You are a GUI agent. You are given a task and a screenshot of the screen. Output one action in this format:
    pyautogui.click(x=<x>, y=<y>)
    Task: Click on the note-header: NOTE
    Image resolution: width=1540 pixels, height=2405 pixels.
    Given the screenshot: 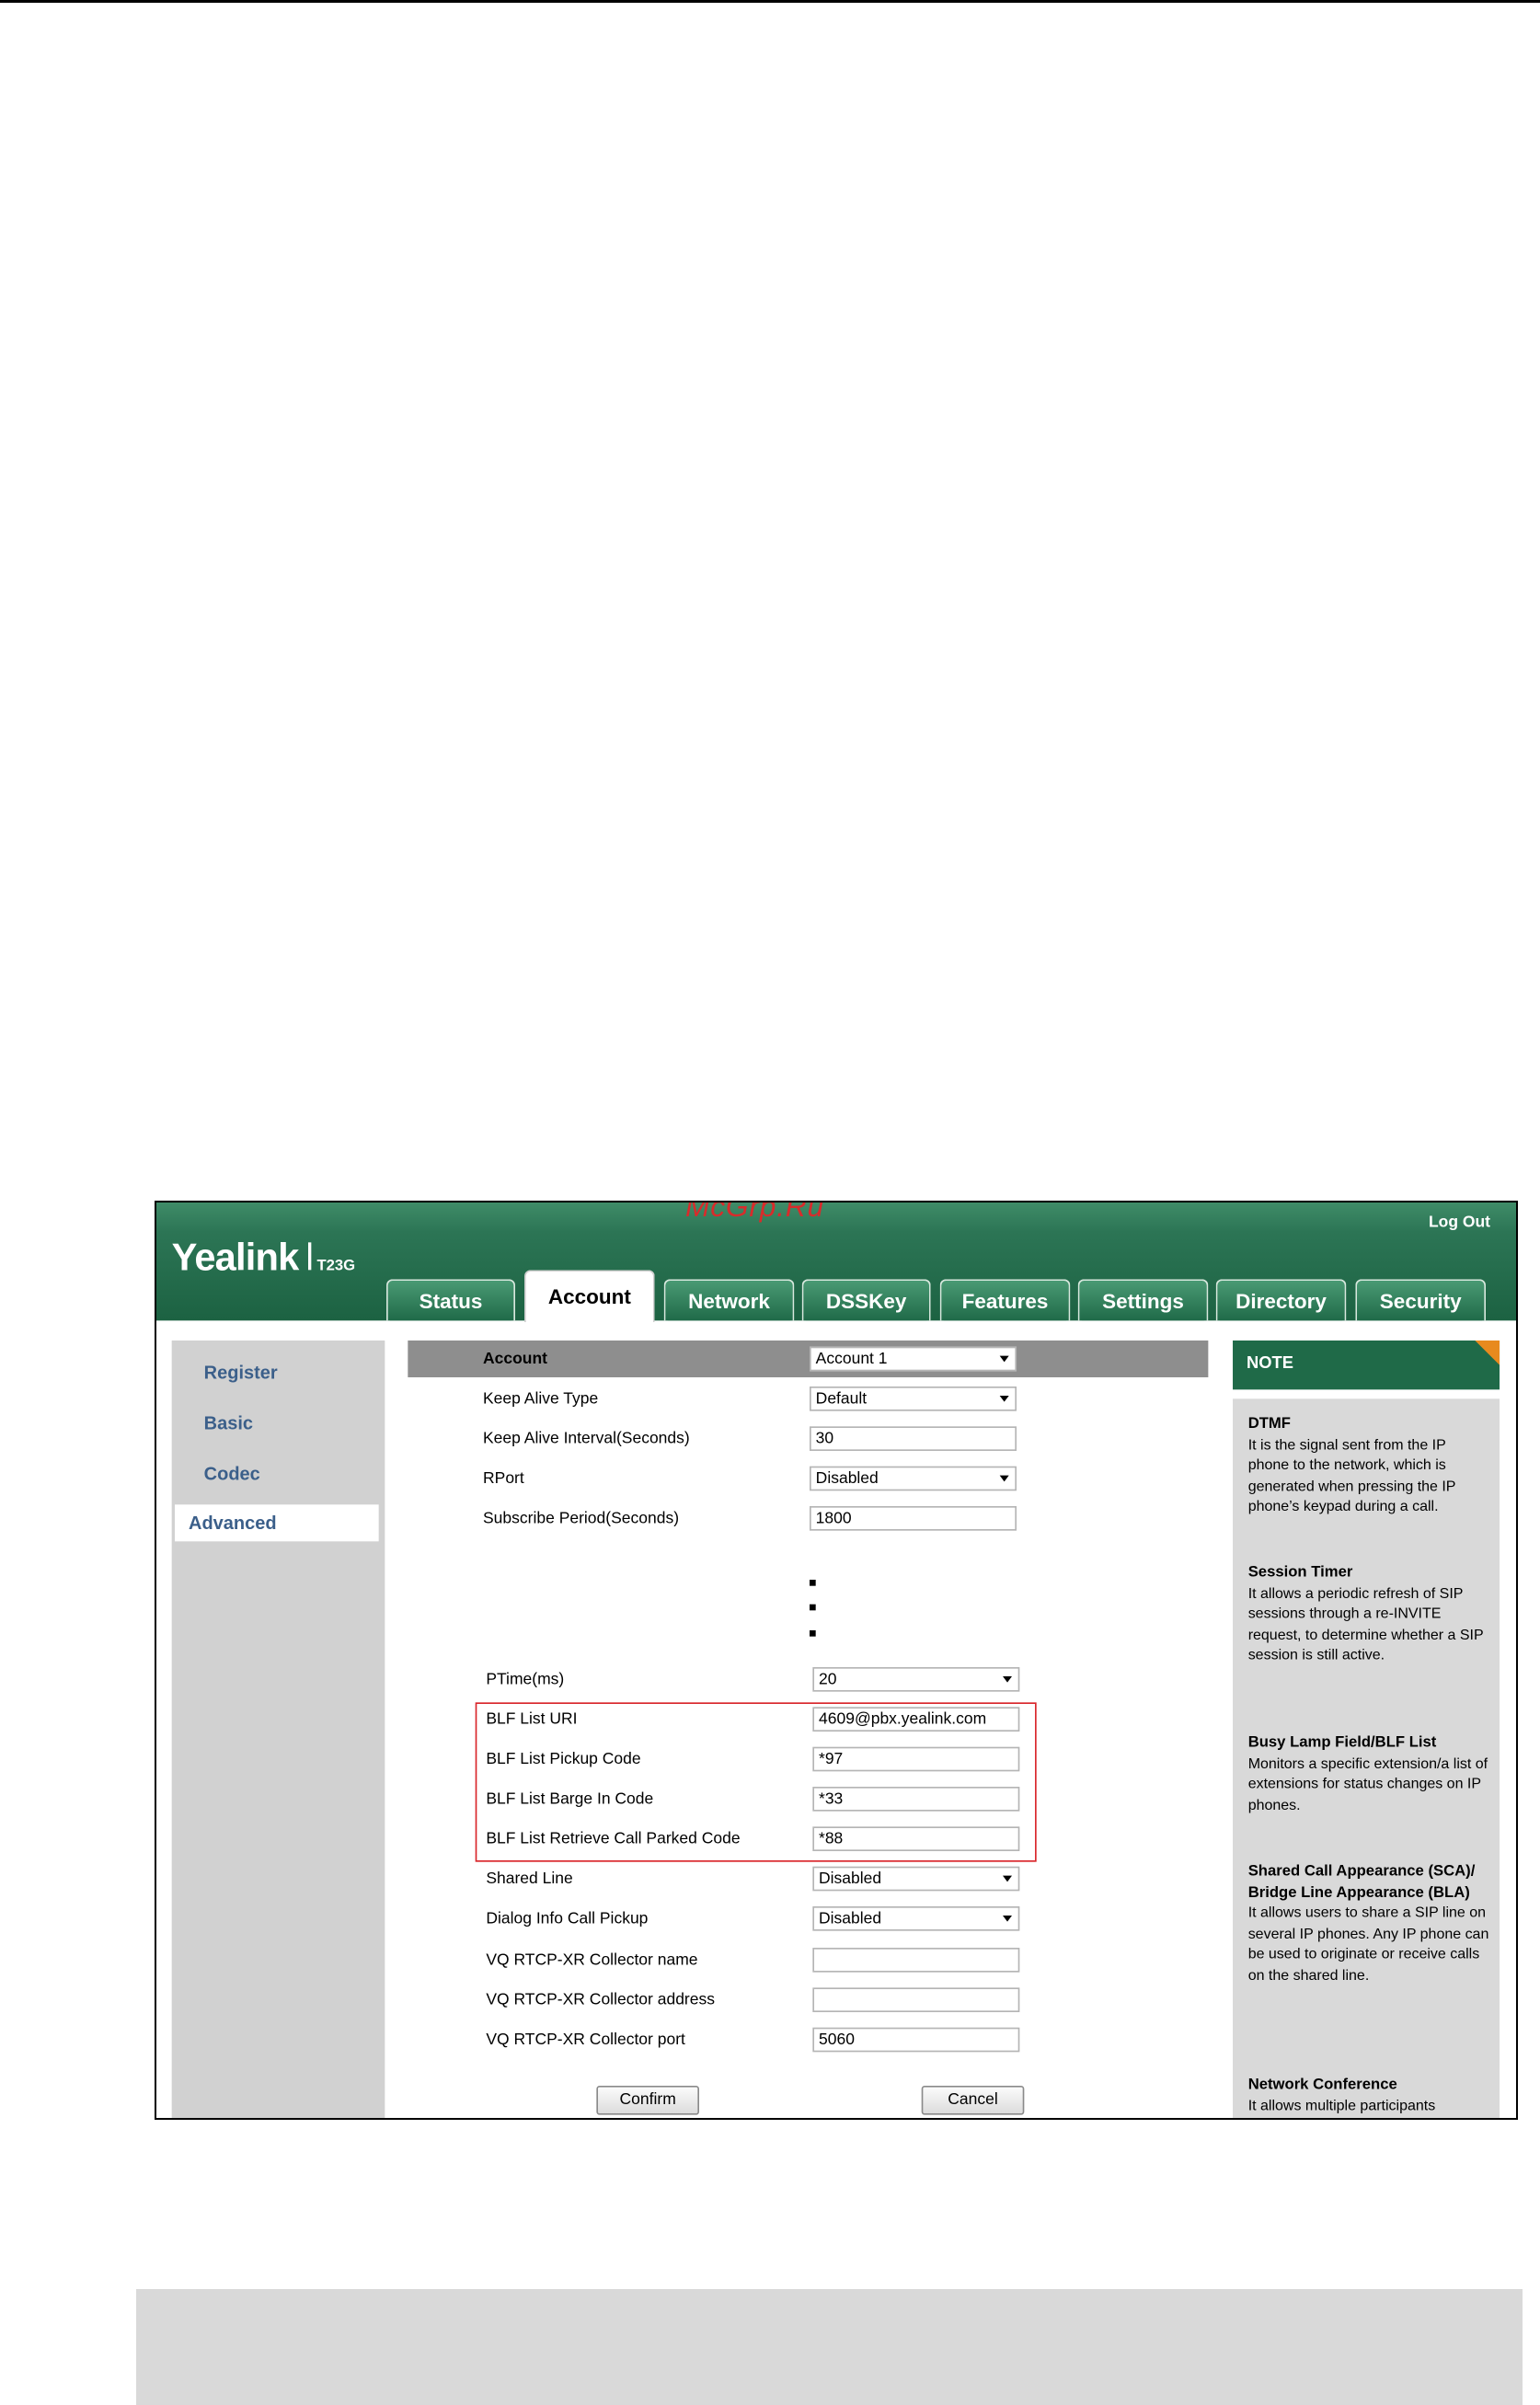 What is the action you would take?
    pyautogui.click(x=1366, y=1365)
    